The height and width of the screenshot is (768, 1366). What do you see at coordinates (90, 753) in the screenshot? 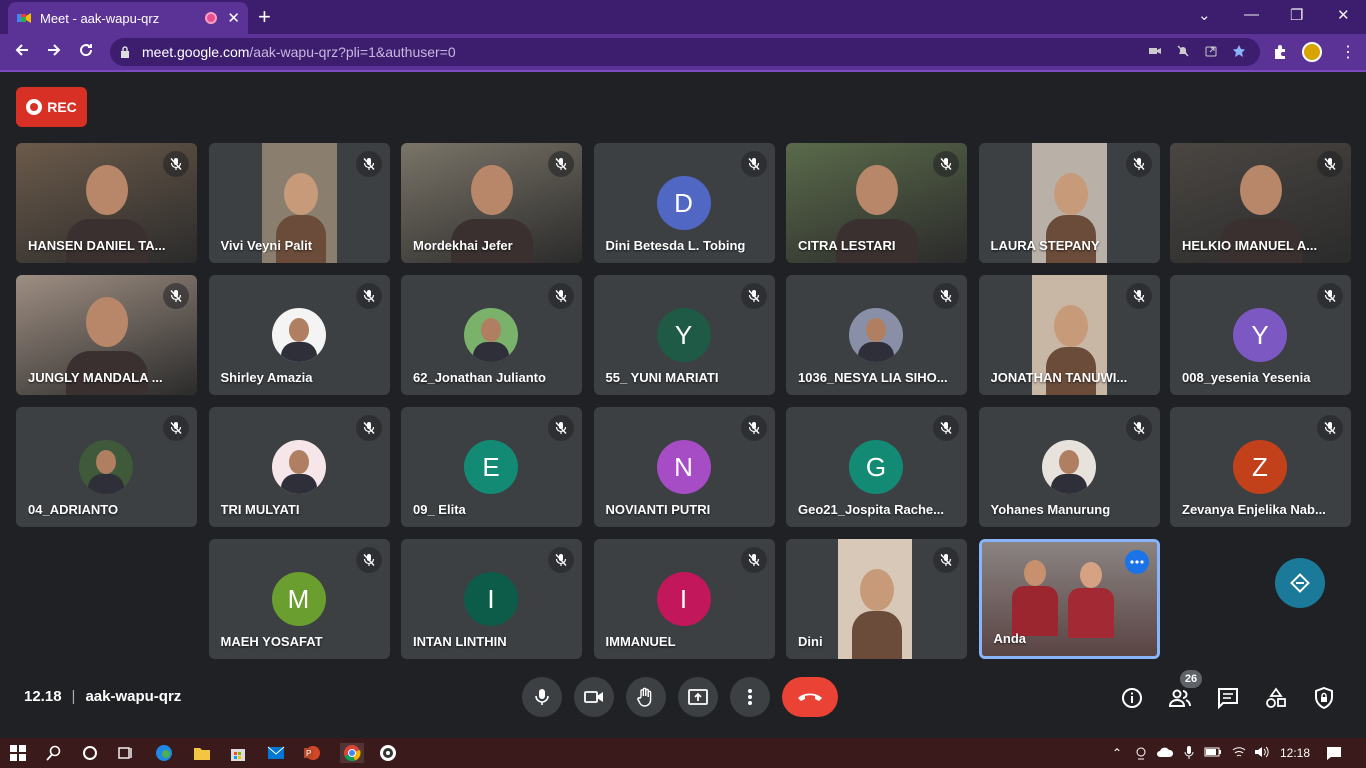
I see `cortana-icon` at bounding box center [90, 753].